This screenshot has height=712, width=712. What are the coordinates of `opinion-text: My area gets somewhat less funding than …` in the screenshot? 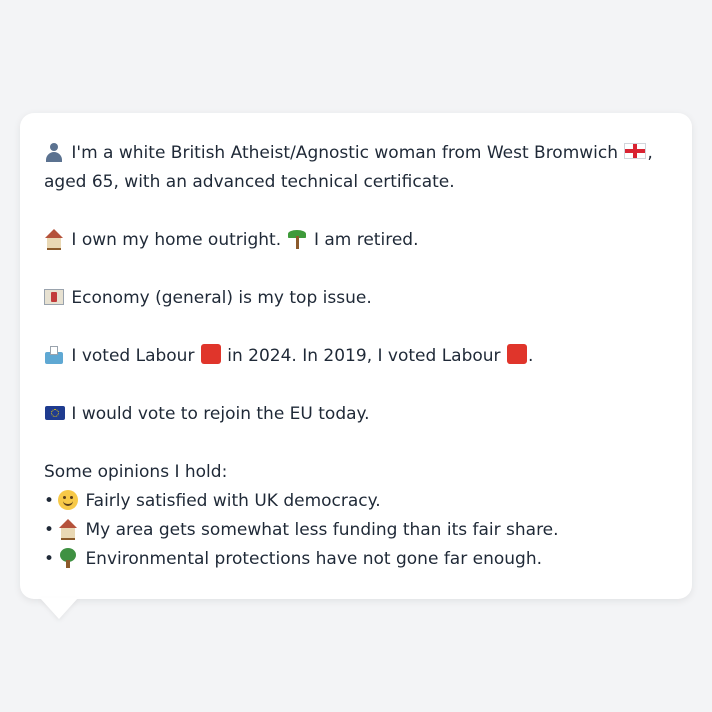 It's located at (322, 530).